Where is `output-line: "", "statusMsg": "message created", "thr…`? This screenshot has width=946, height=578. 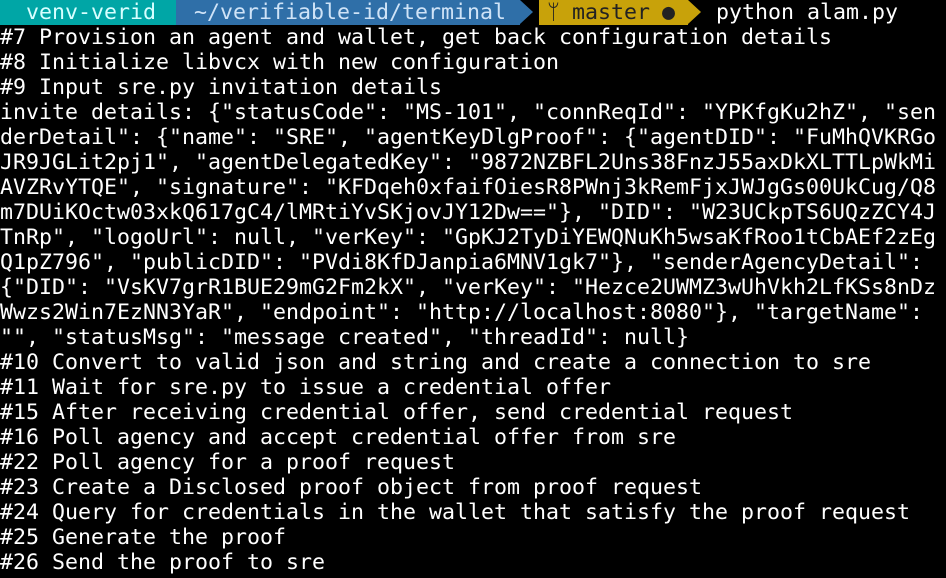 output-line: "", "statusMsg": "message created", "thr… is located at coordinates (345, 337).